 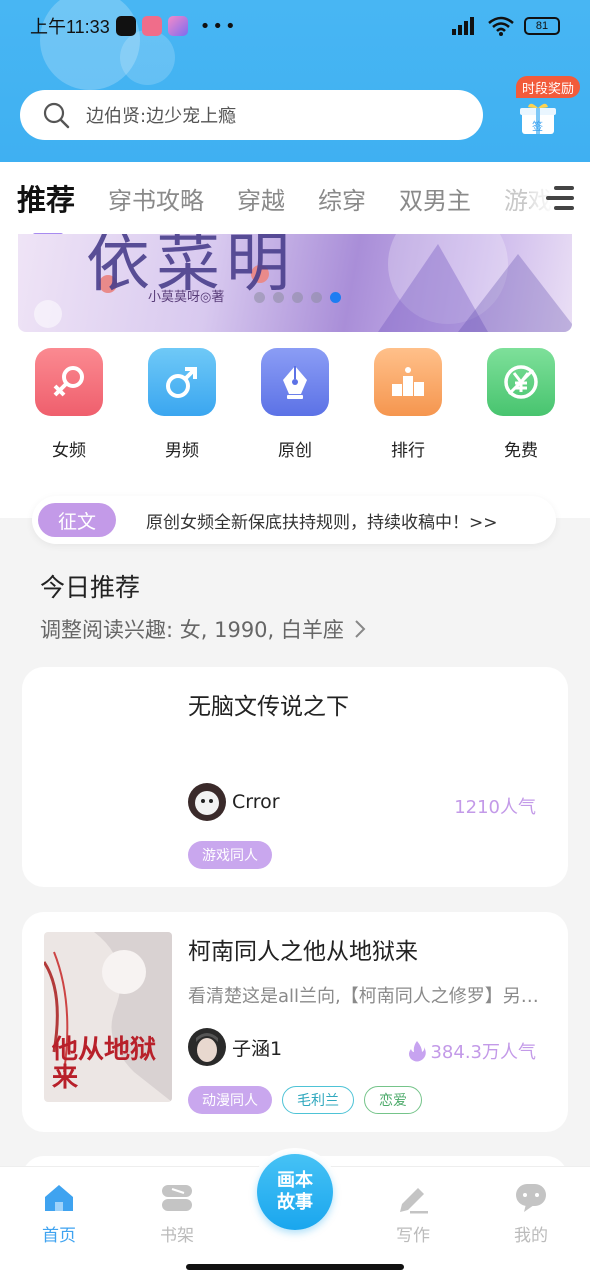 What do you see at coordinates (435, 198) in the screenshot?
I see `tab-boys-love: 双男主` at bounding box center [435, 198].